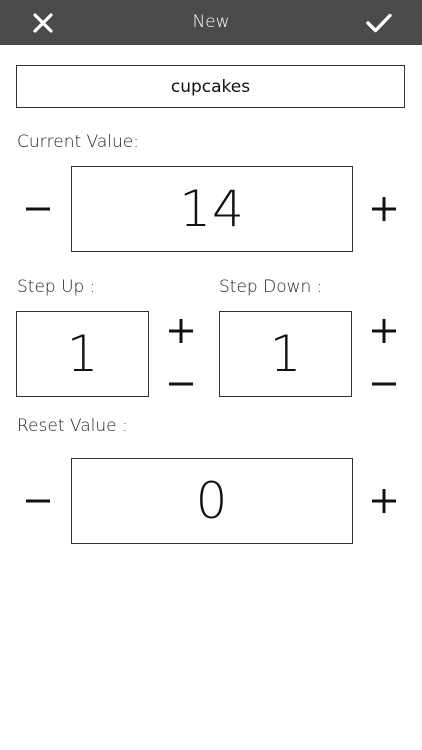 This screenshot has width=422, height=750. What do you see at coordinates (212, 501) in the screenshot?
I see `reset-value-display: 0` at bounding box center [212, 501].